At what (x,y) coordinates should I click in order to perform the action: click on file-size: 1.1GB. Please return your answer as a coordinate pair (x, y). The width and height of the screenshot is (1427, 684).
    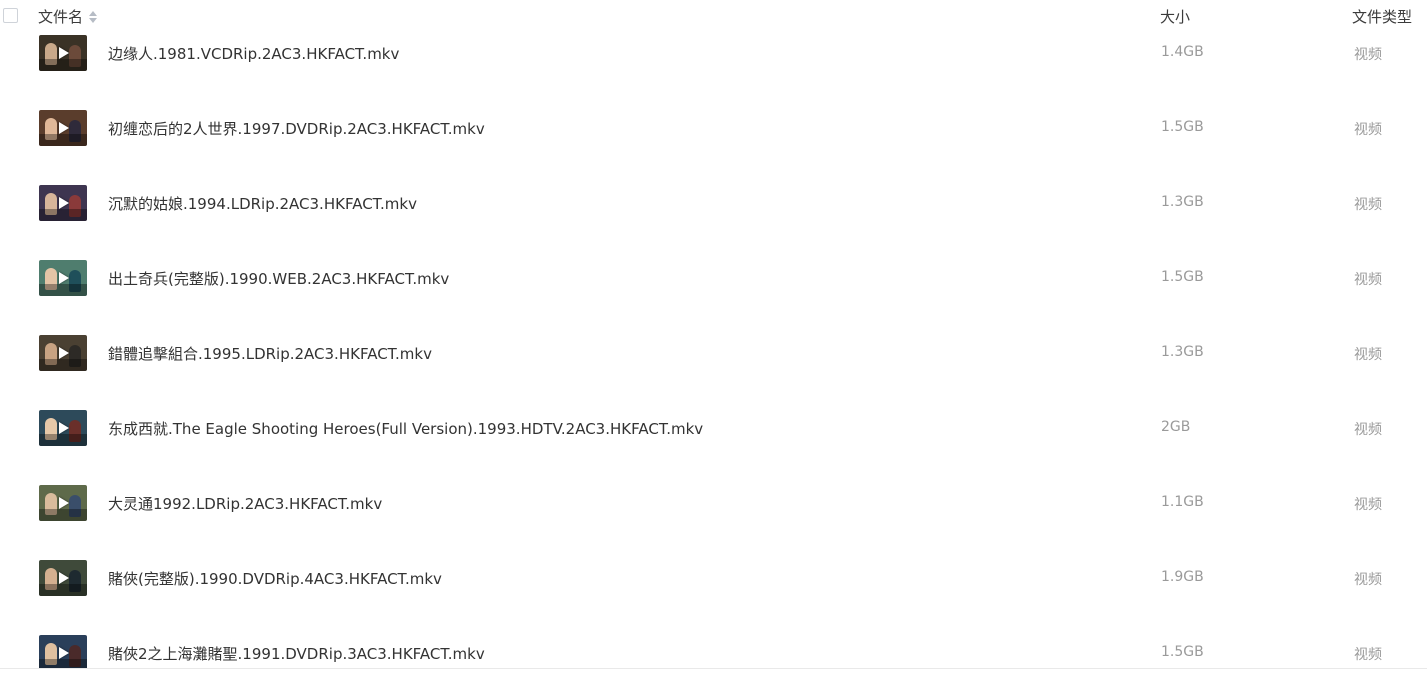
    Looking at the image, I should click on (1182, 502).